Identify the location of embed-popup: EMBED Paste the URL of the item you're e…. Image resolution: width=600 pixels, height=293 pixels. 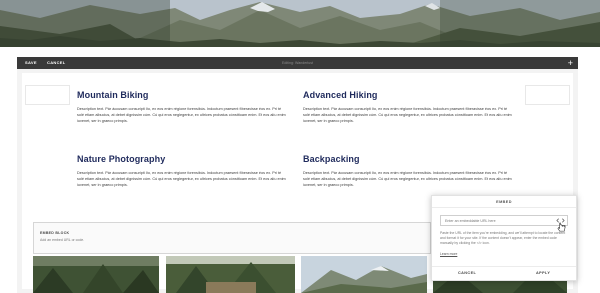
(504, 238).